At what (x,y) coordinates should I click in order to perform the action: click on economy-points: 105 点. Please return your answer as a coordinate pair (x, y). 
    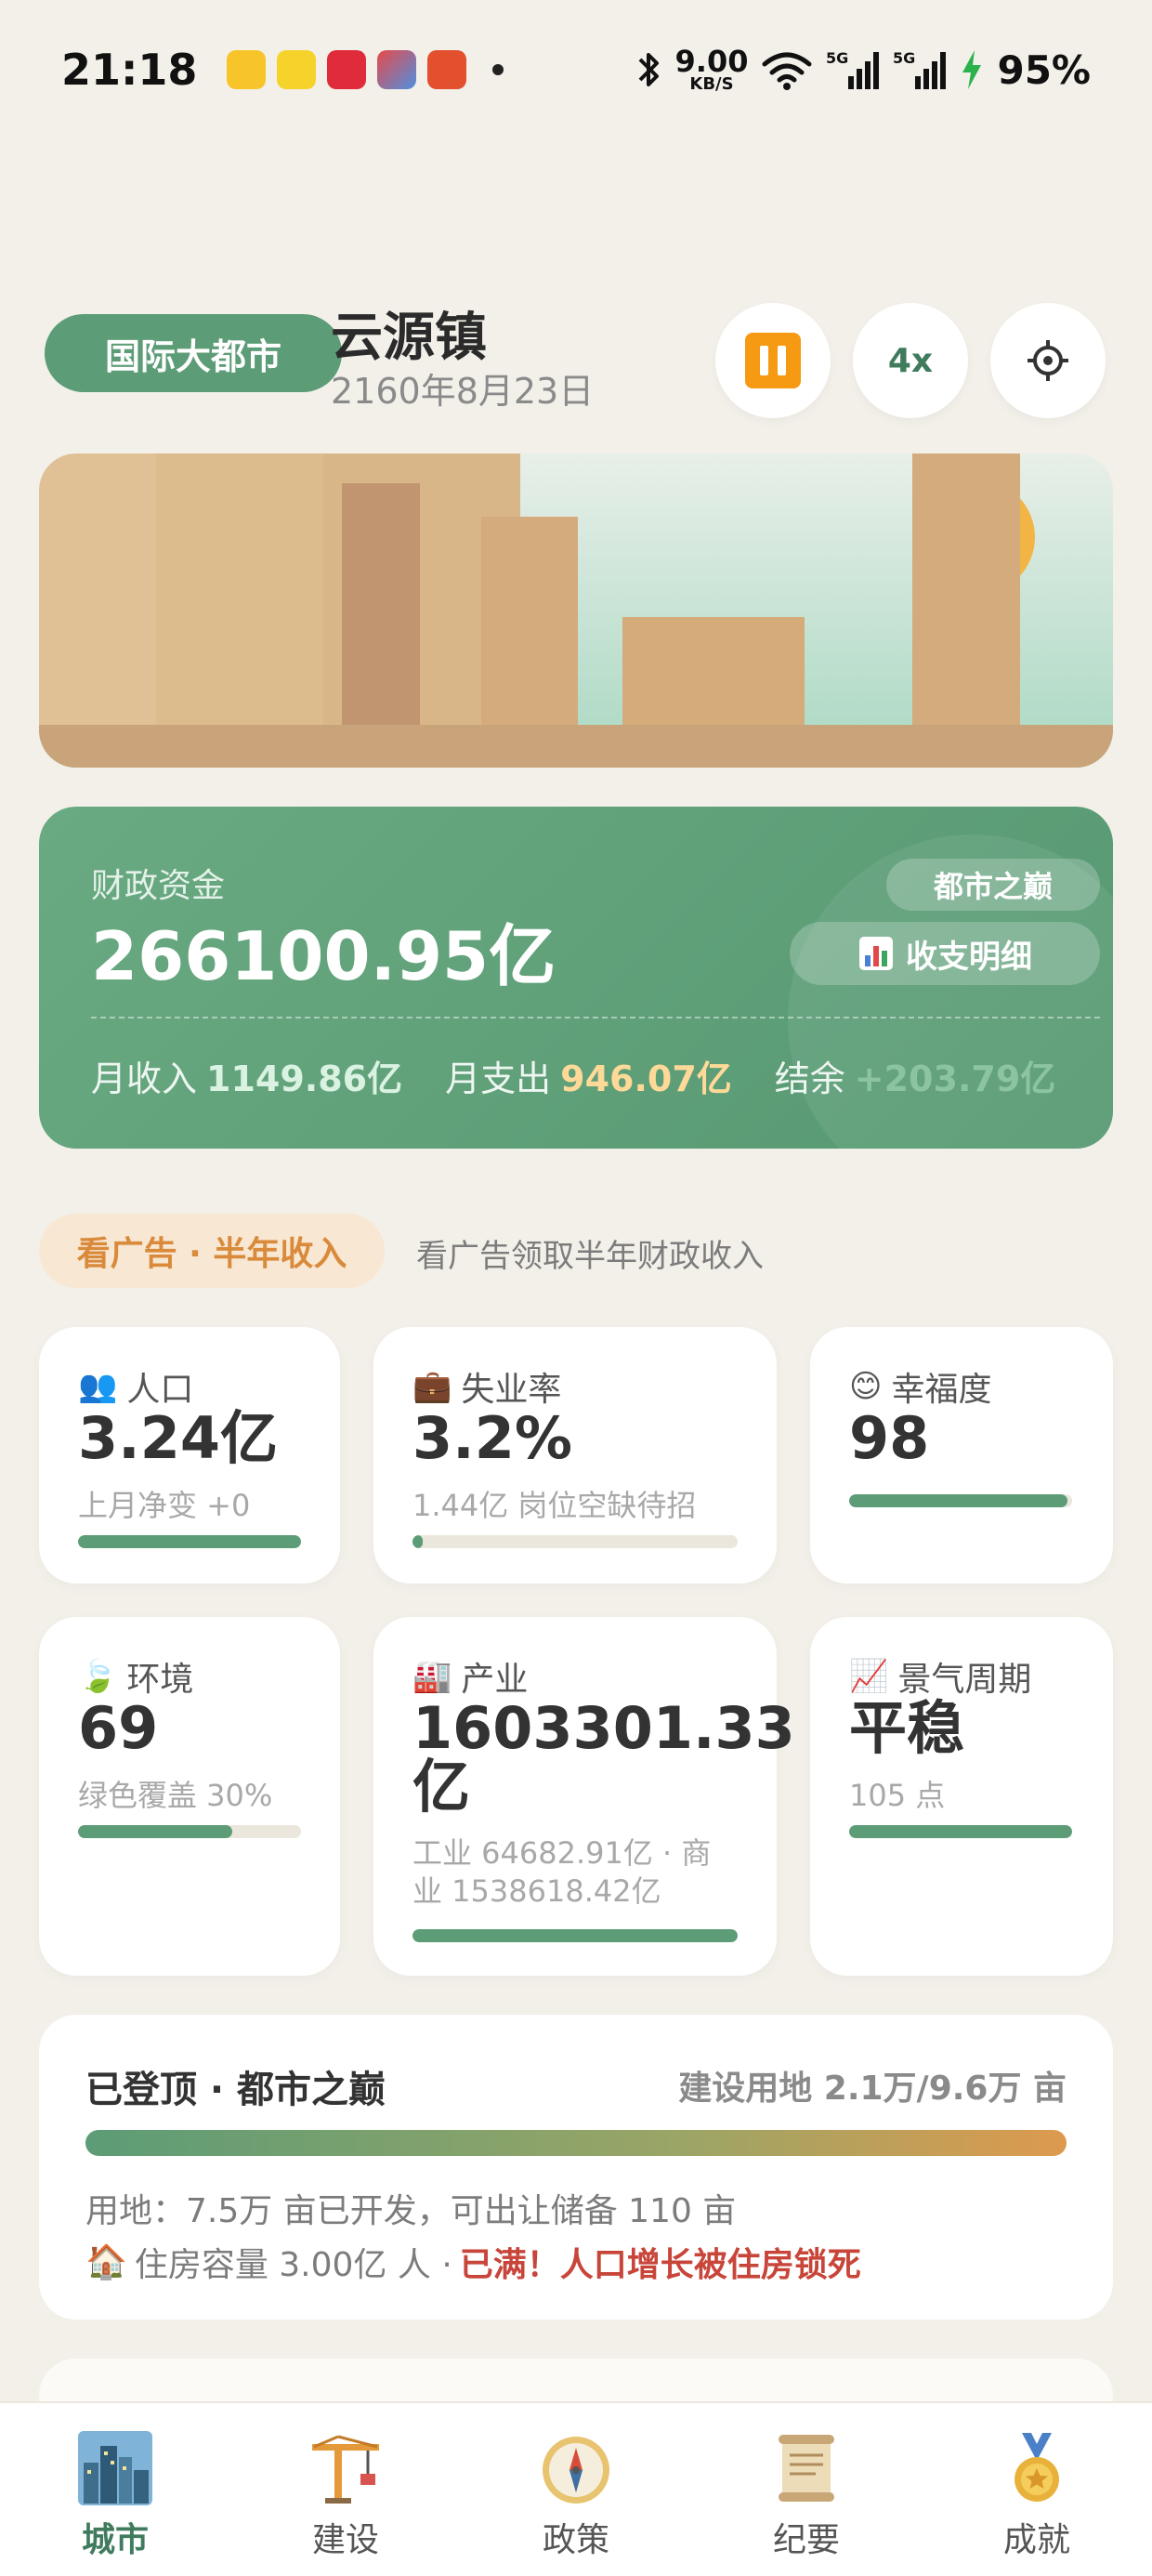
    Looking at the image, I should click on (897, 1795).